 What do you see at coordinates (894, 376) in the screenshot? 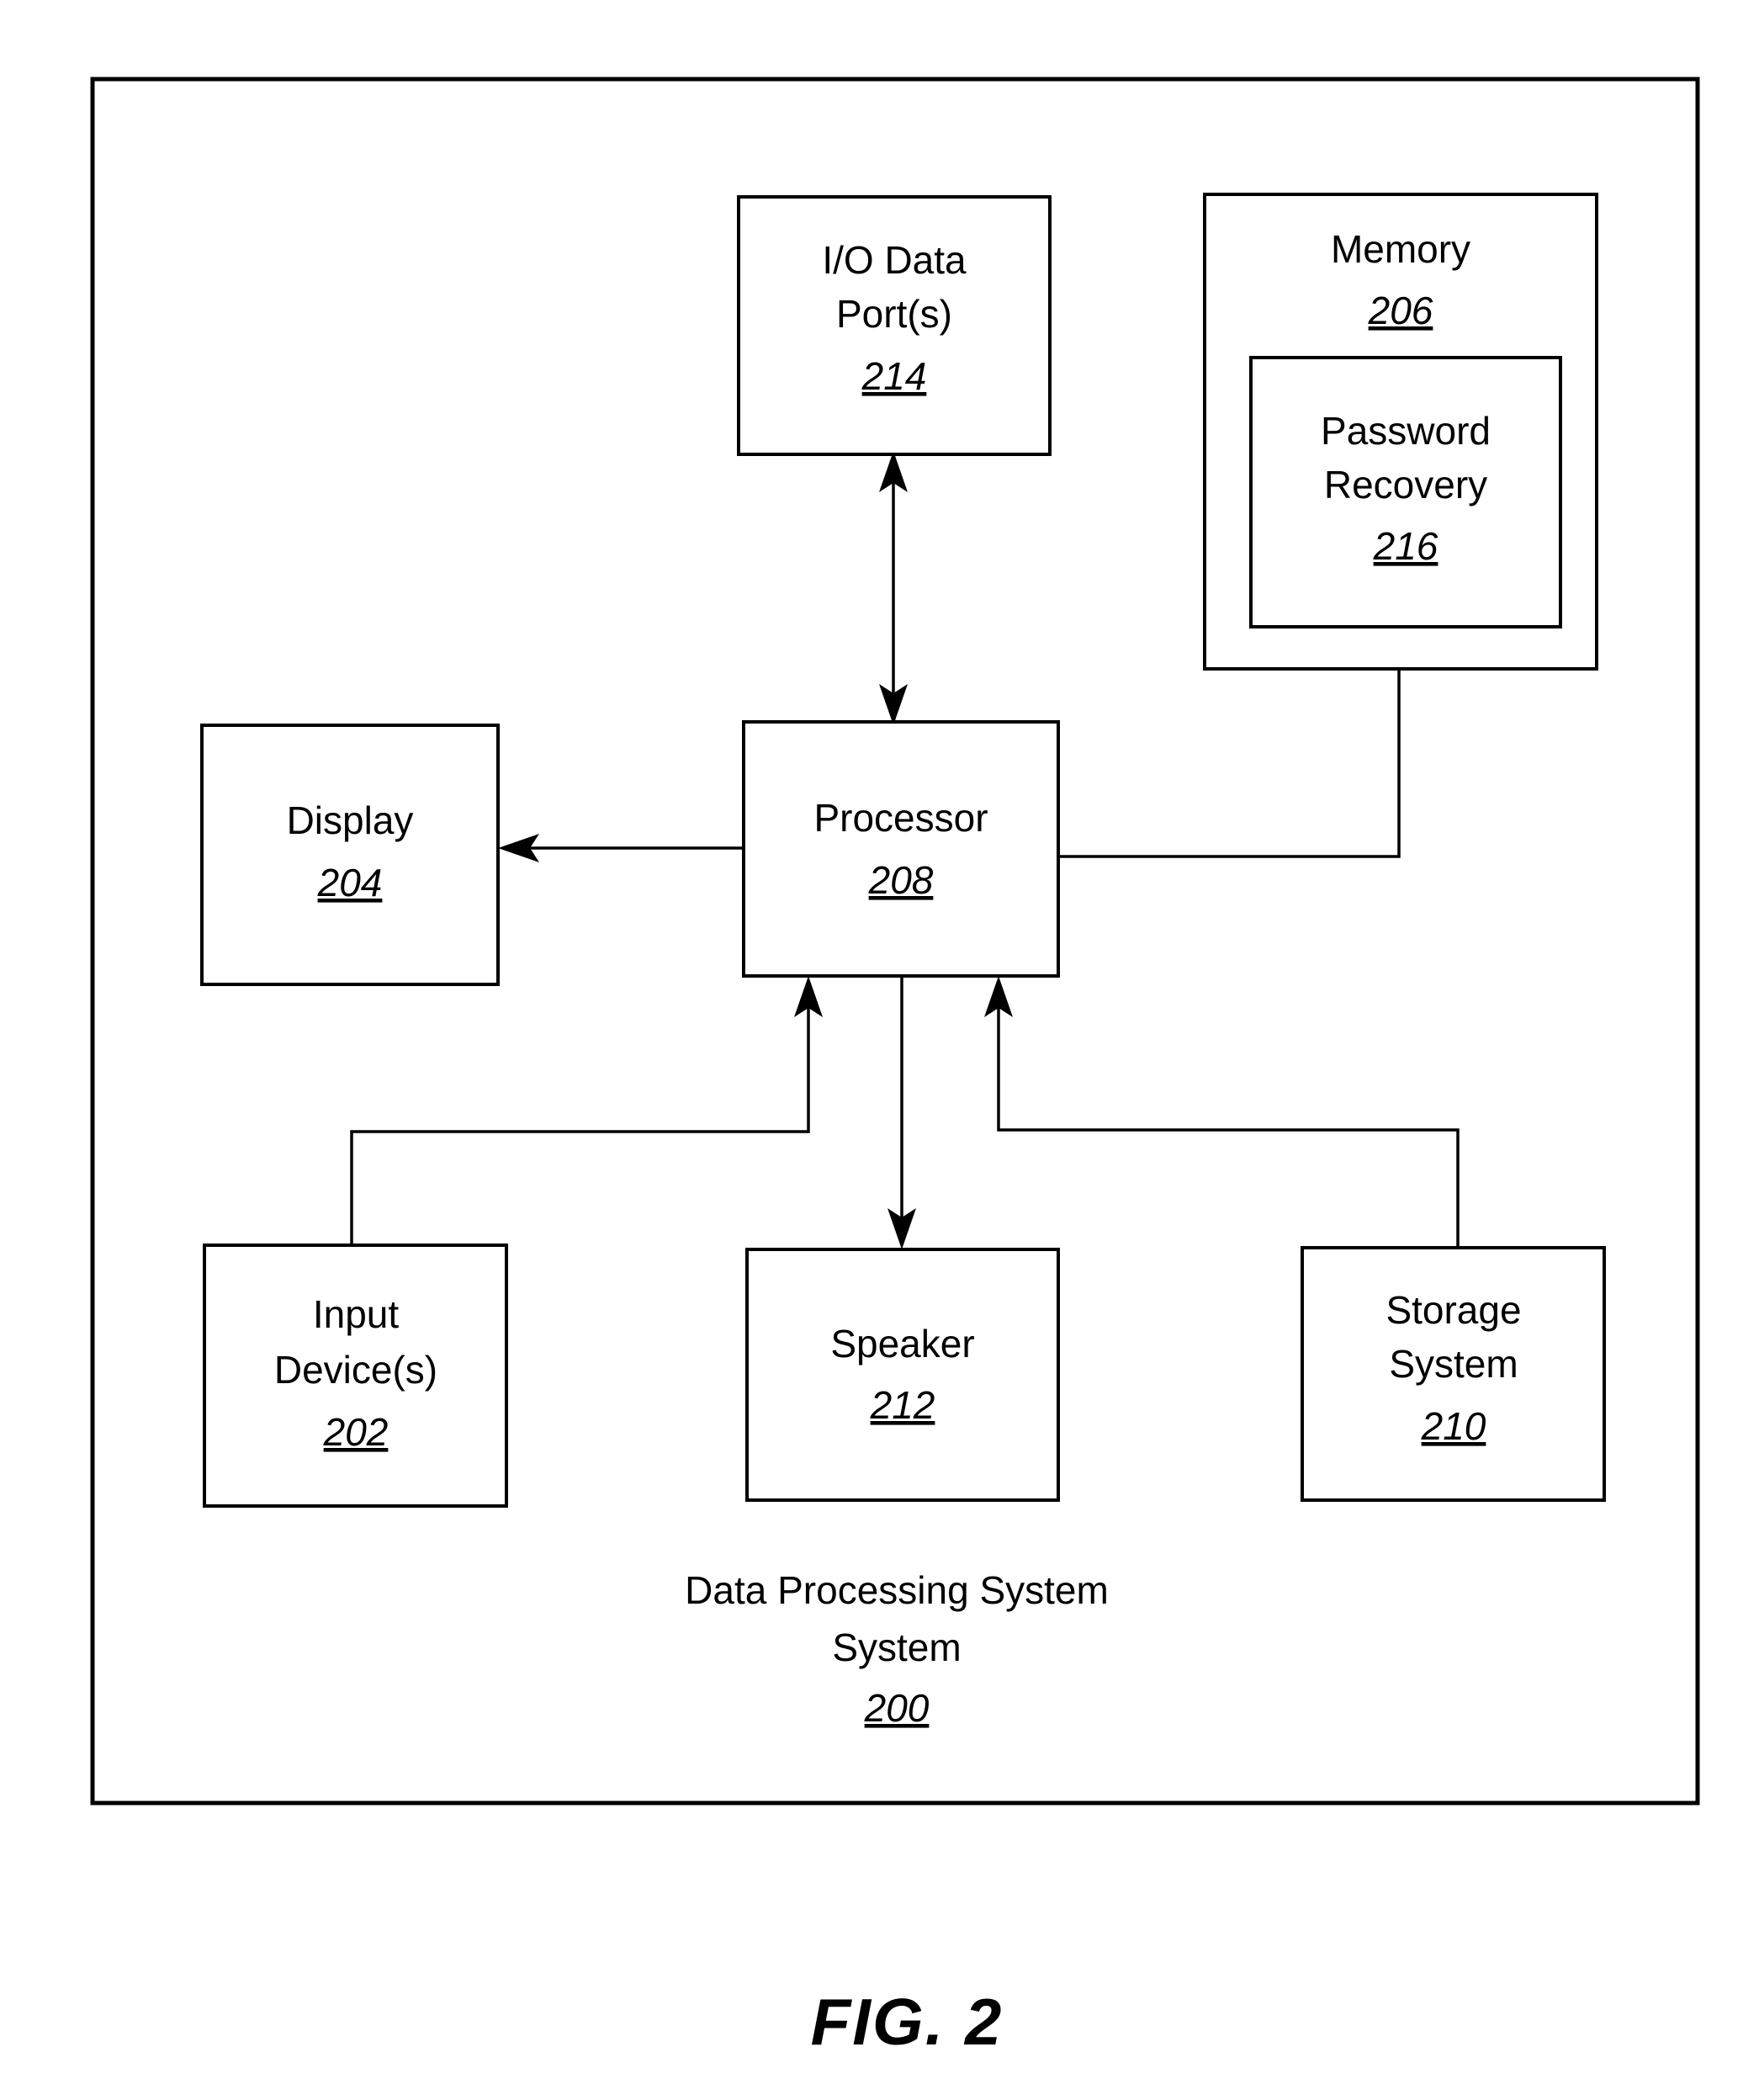
I see `io-data-ports-ref: 214` at bounding box center [894, 376].